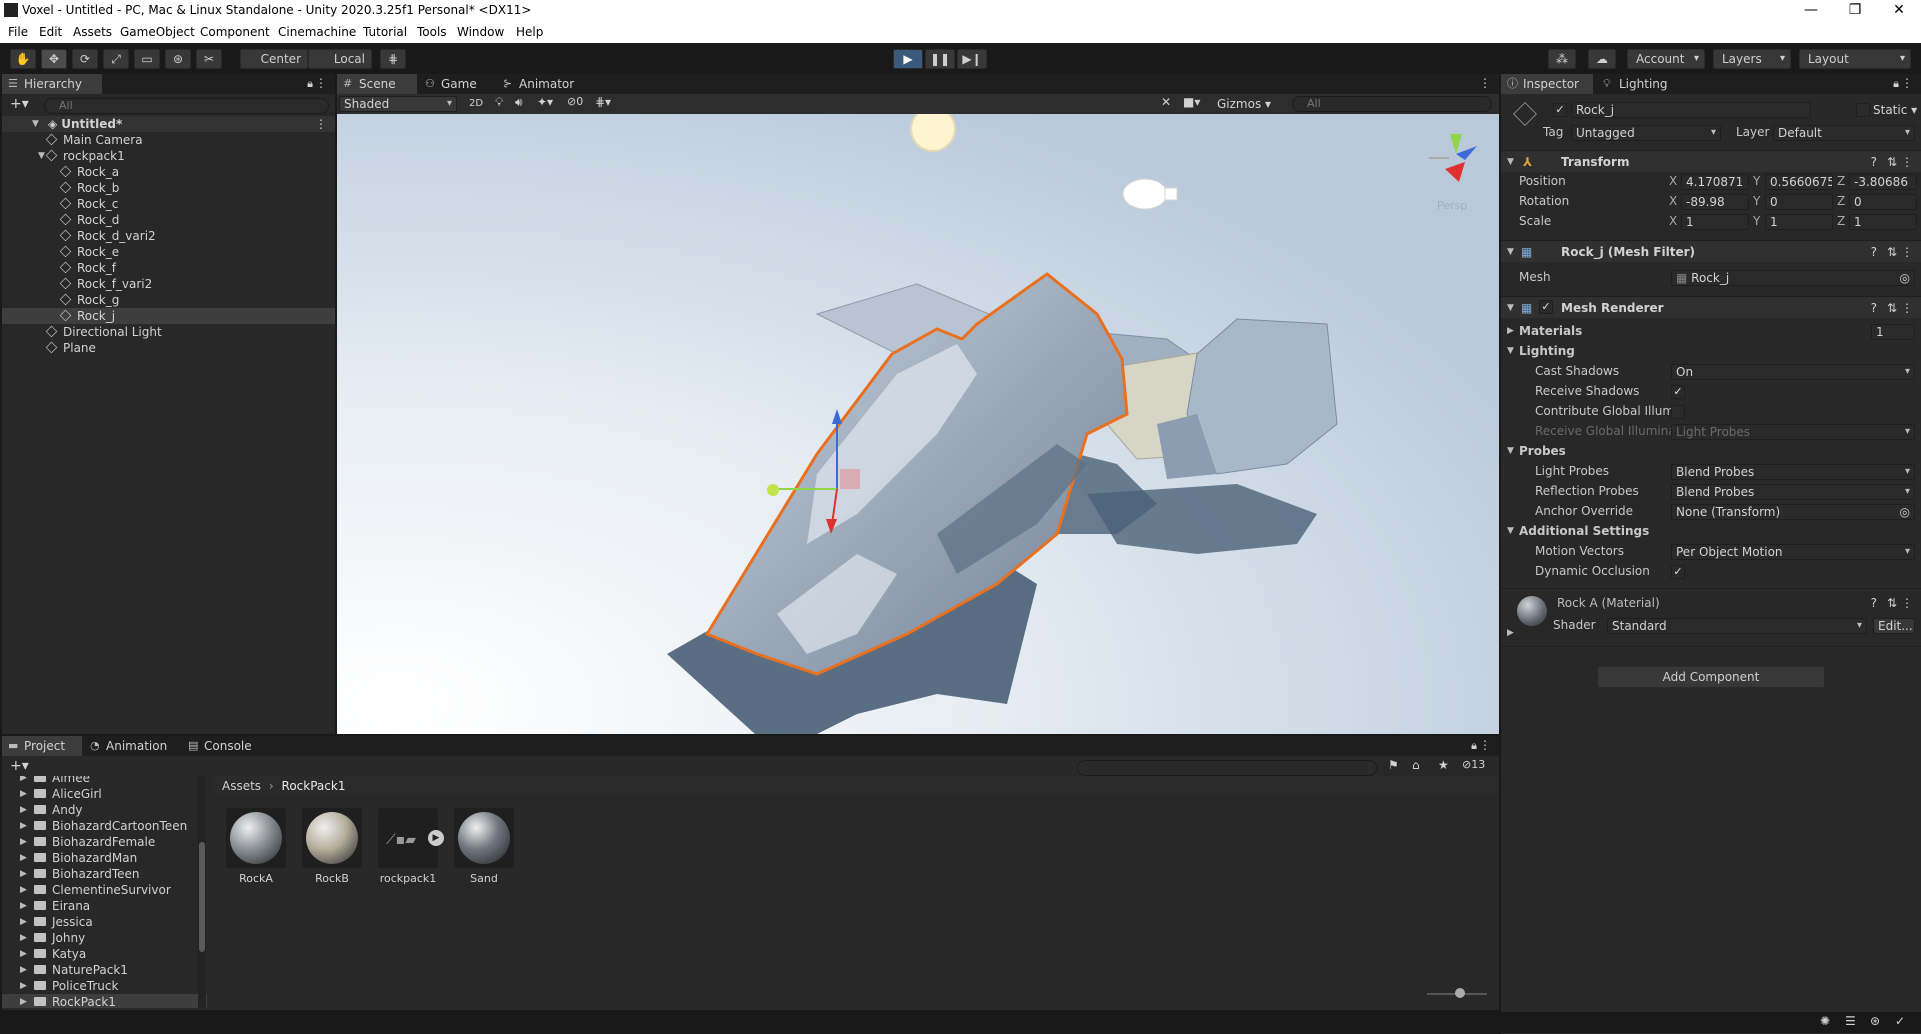 Image resolution: width=1921 pixels, height=1034 pixels. Describe the element at coordinates (157, 32) in the screenshot. I see `menu-gameobject: GameObject` at that location.